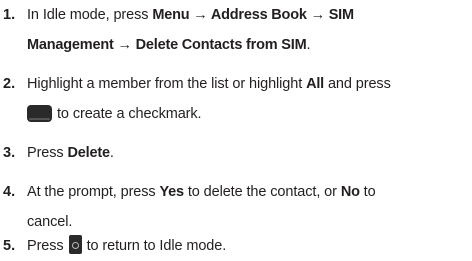 The image size is (472, 261). What do you see at coordinates (9, 153) in the screenshot?
I see `step-number: 3.` at bounding box center [9, 153].